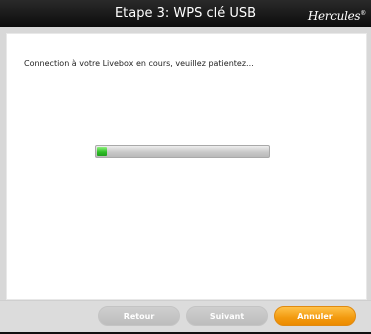 This screenshot has height=334, width=371. Describe the element at coordinates (334, 16) in the screenshot. I see `brand-name: Hercules` at that location.